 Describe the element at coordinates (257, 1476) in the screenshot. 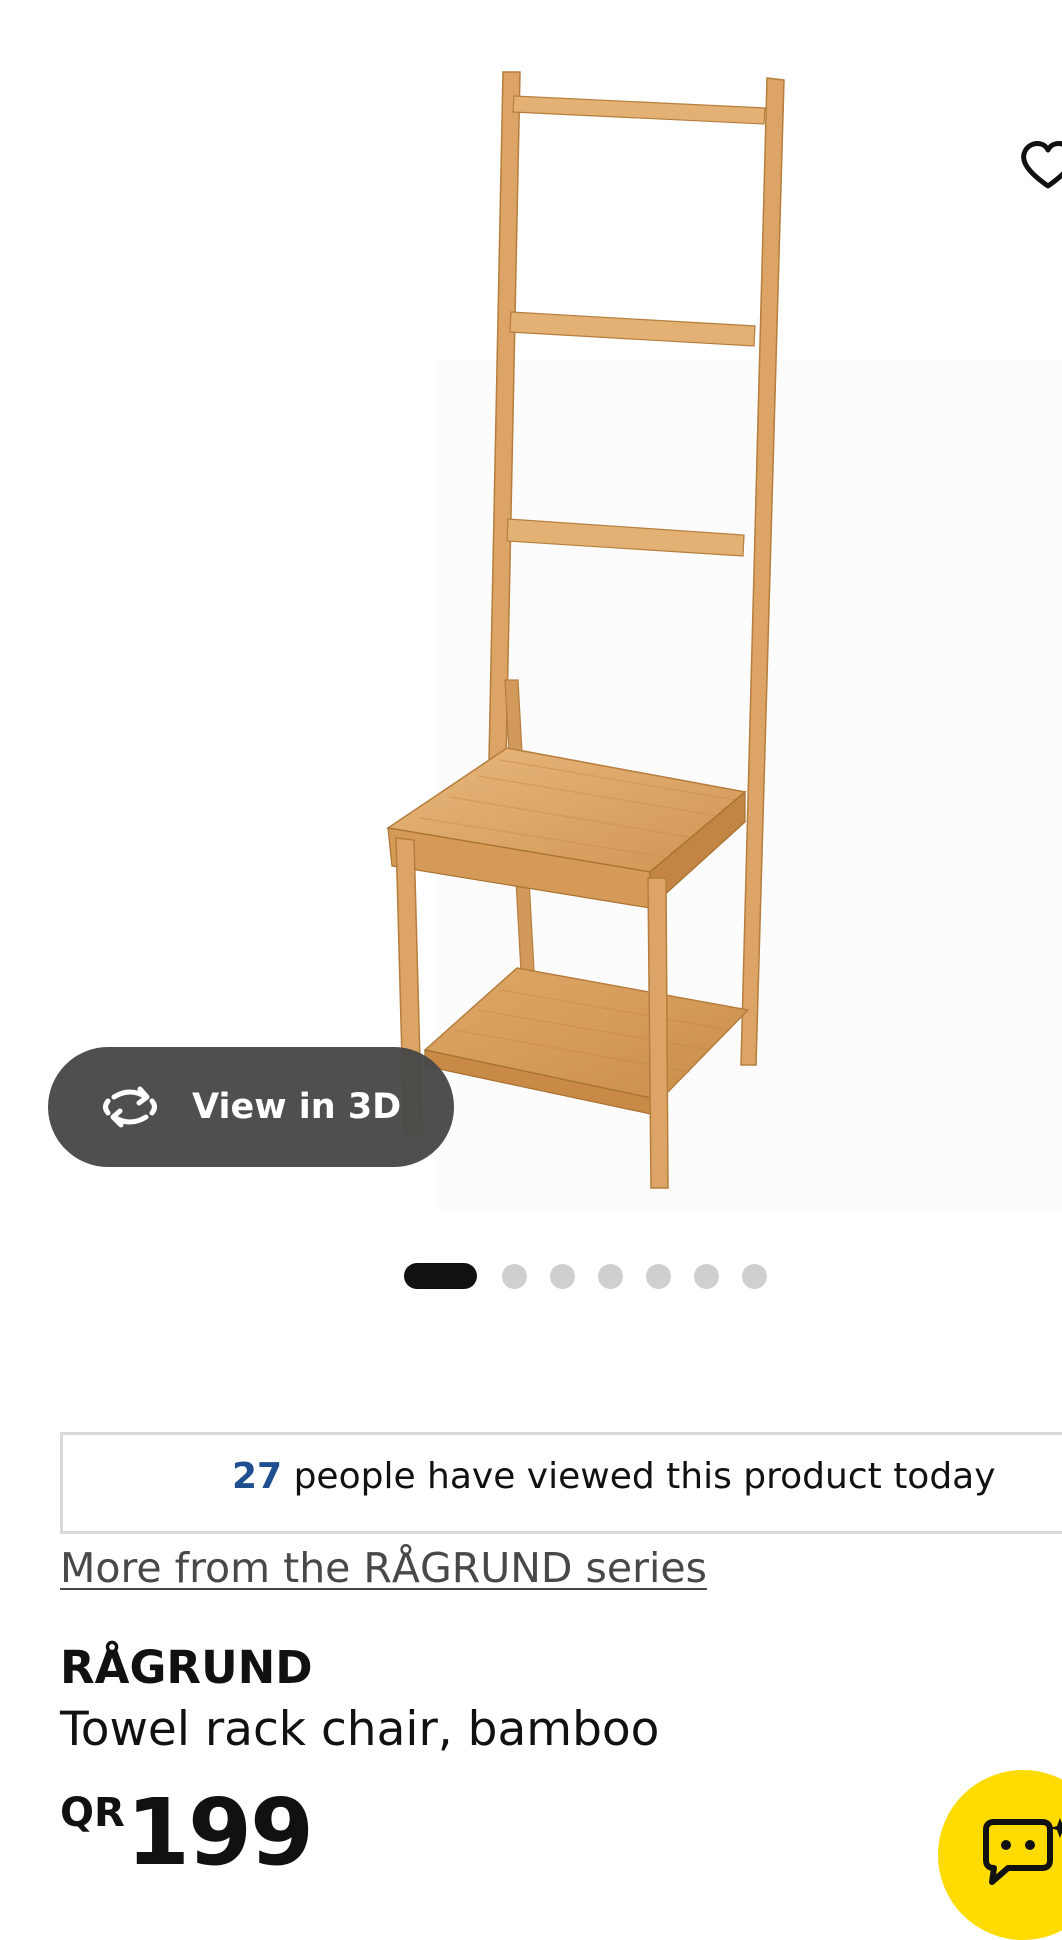

I see `views-count: 27` at that location.